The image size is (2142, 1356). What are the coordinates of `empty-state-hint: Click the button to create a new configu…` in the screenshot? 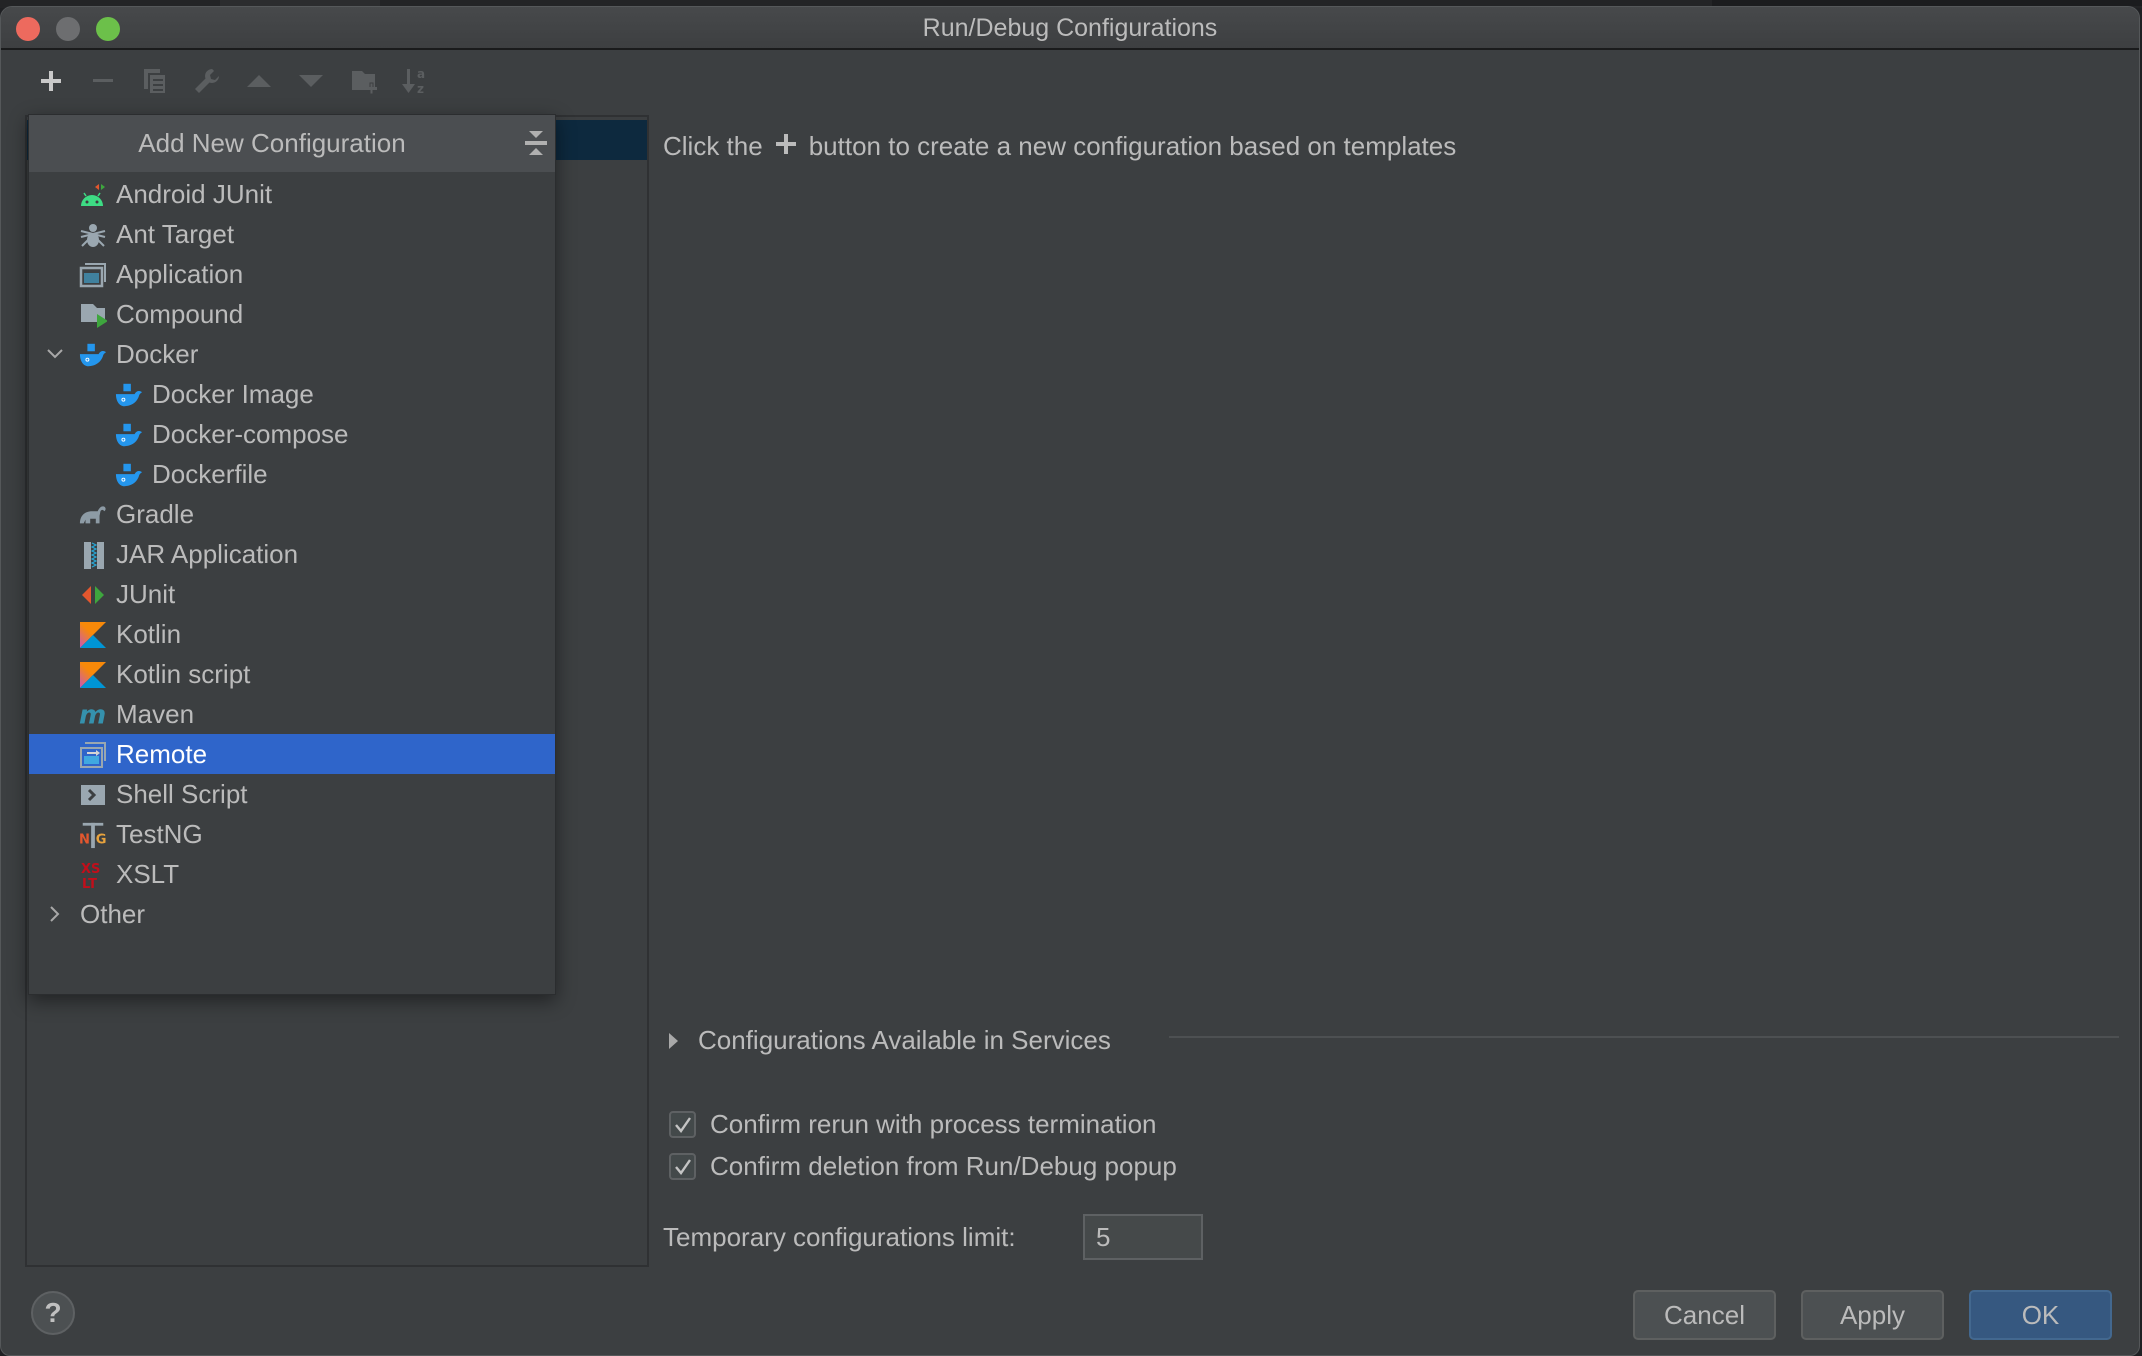 It's located at (1059, 146).